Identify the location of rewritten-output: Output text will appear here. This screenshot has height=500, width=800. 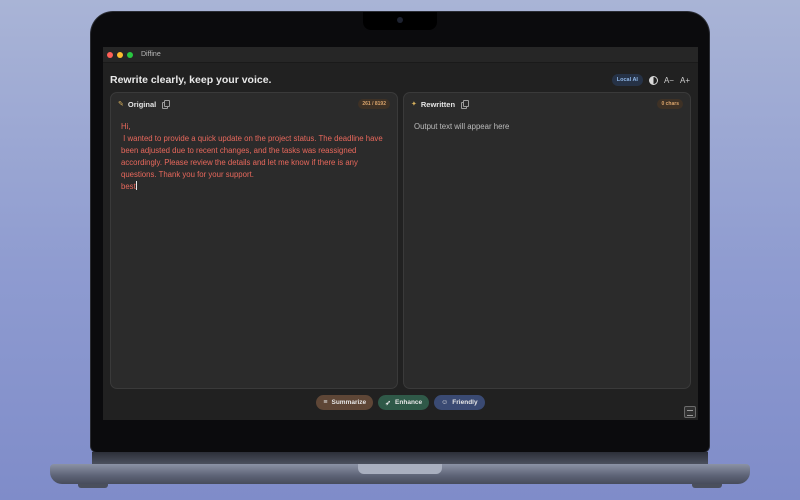
(547, 127).